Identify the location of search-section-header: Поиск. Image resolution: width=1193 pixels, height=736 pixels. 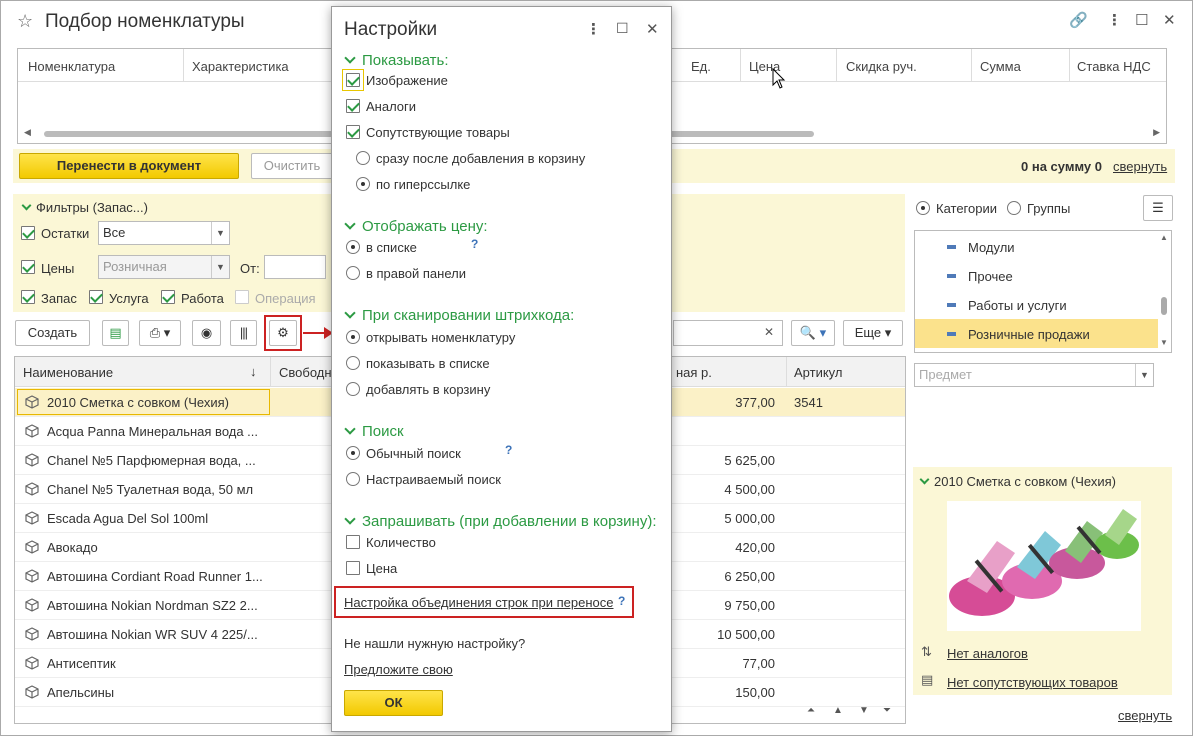
(374, 431).